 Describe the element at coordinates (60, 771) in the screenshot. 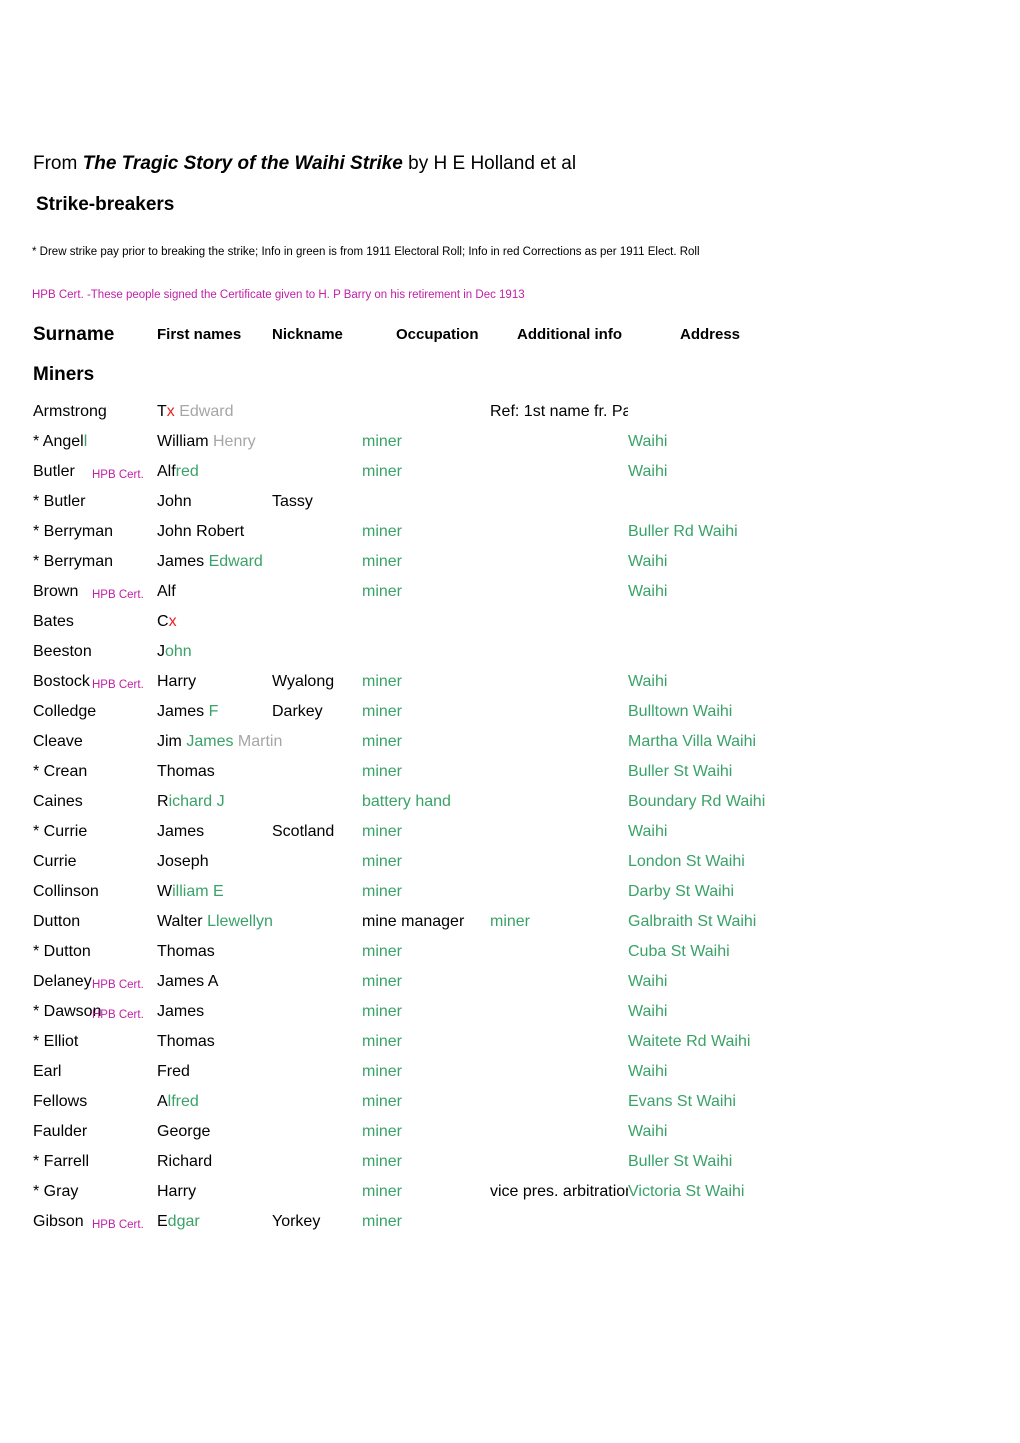

I see `cell-surname: * Crean` at that location.